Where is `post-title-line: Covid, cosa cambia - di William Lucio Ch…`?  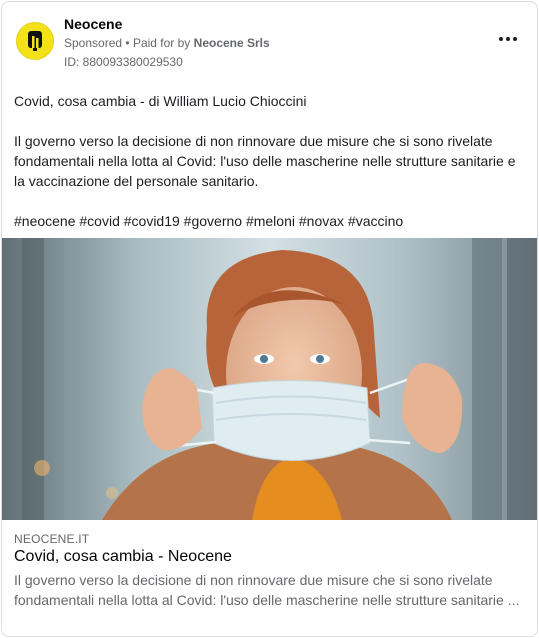
post-title-line: Covid, cosa cambia - di William Lucio Ch… is located at coordinates (160, 101).